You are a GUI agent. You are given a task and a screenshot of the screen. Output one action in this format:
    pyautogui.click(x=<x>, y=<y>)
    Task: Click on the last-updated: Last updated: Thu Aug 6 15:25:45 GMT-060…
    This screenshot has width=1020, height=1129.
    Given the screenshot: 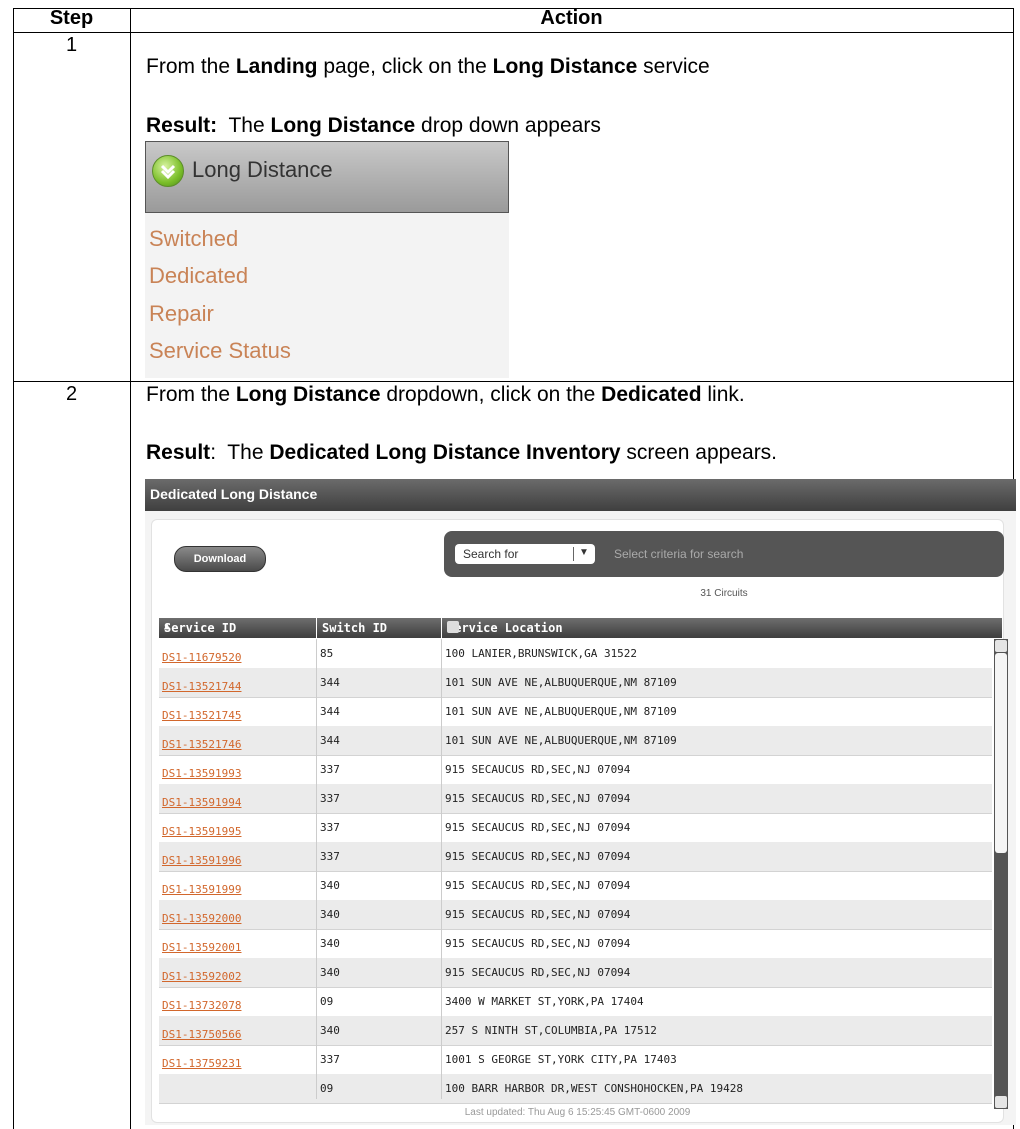 What is the action you would take?
    pyautogui.click(x=577, y=1112)
    